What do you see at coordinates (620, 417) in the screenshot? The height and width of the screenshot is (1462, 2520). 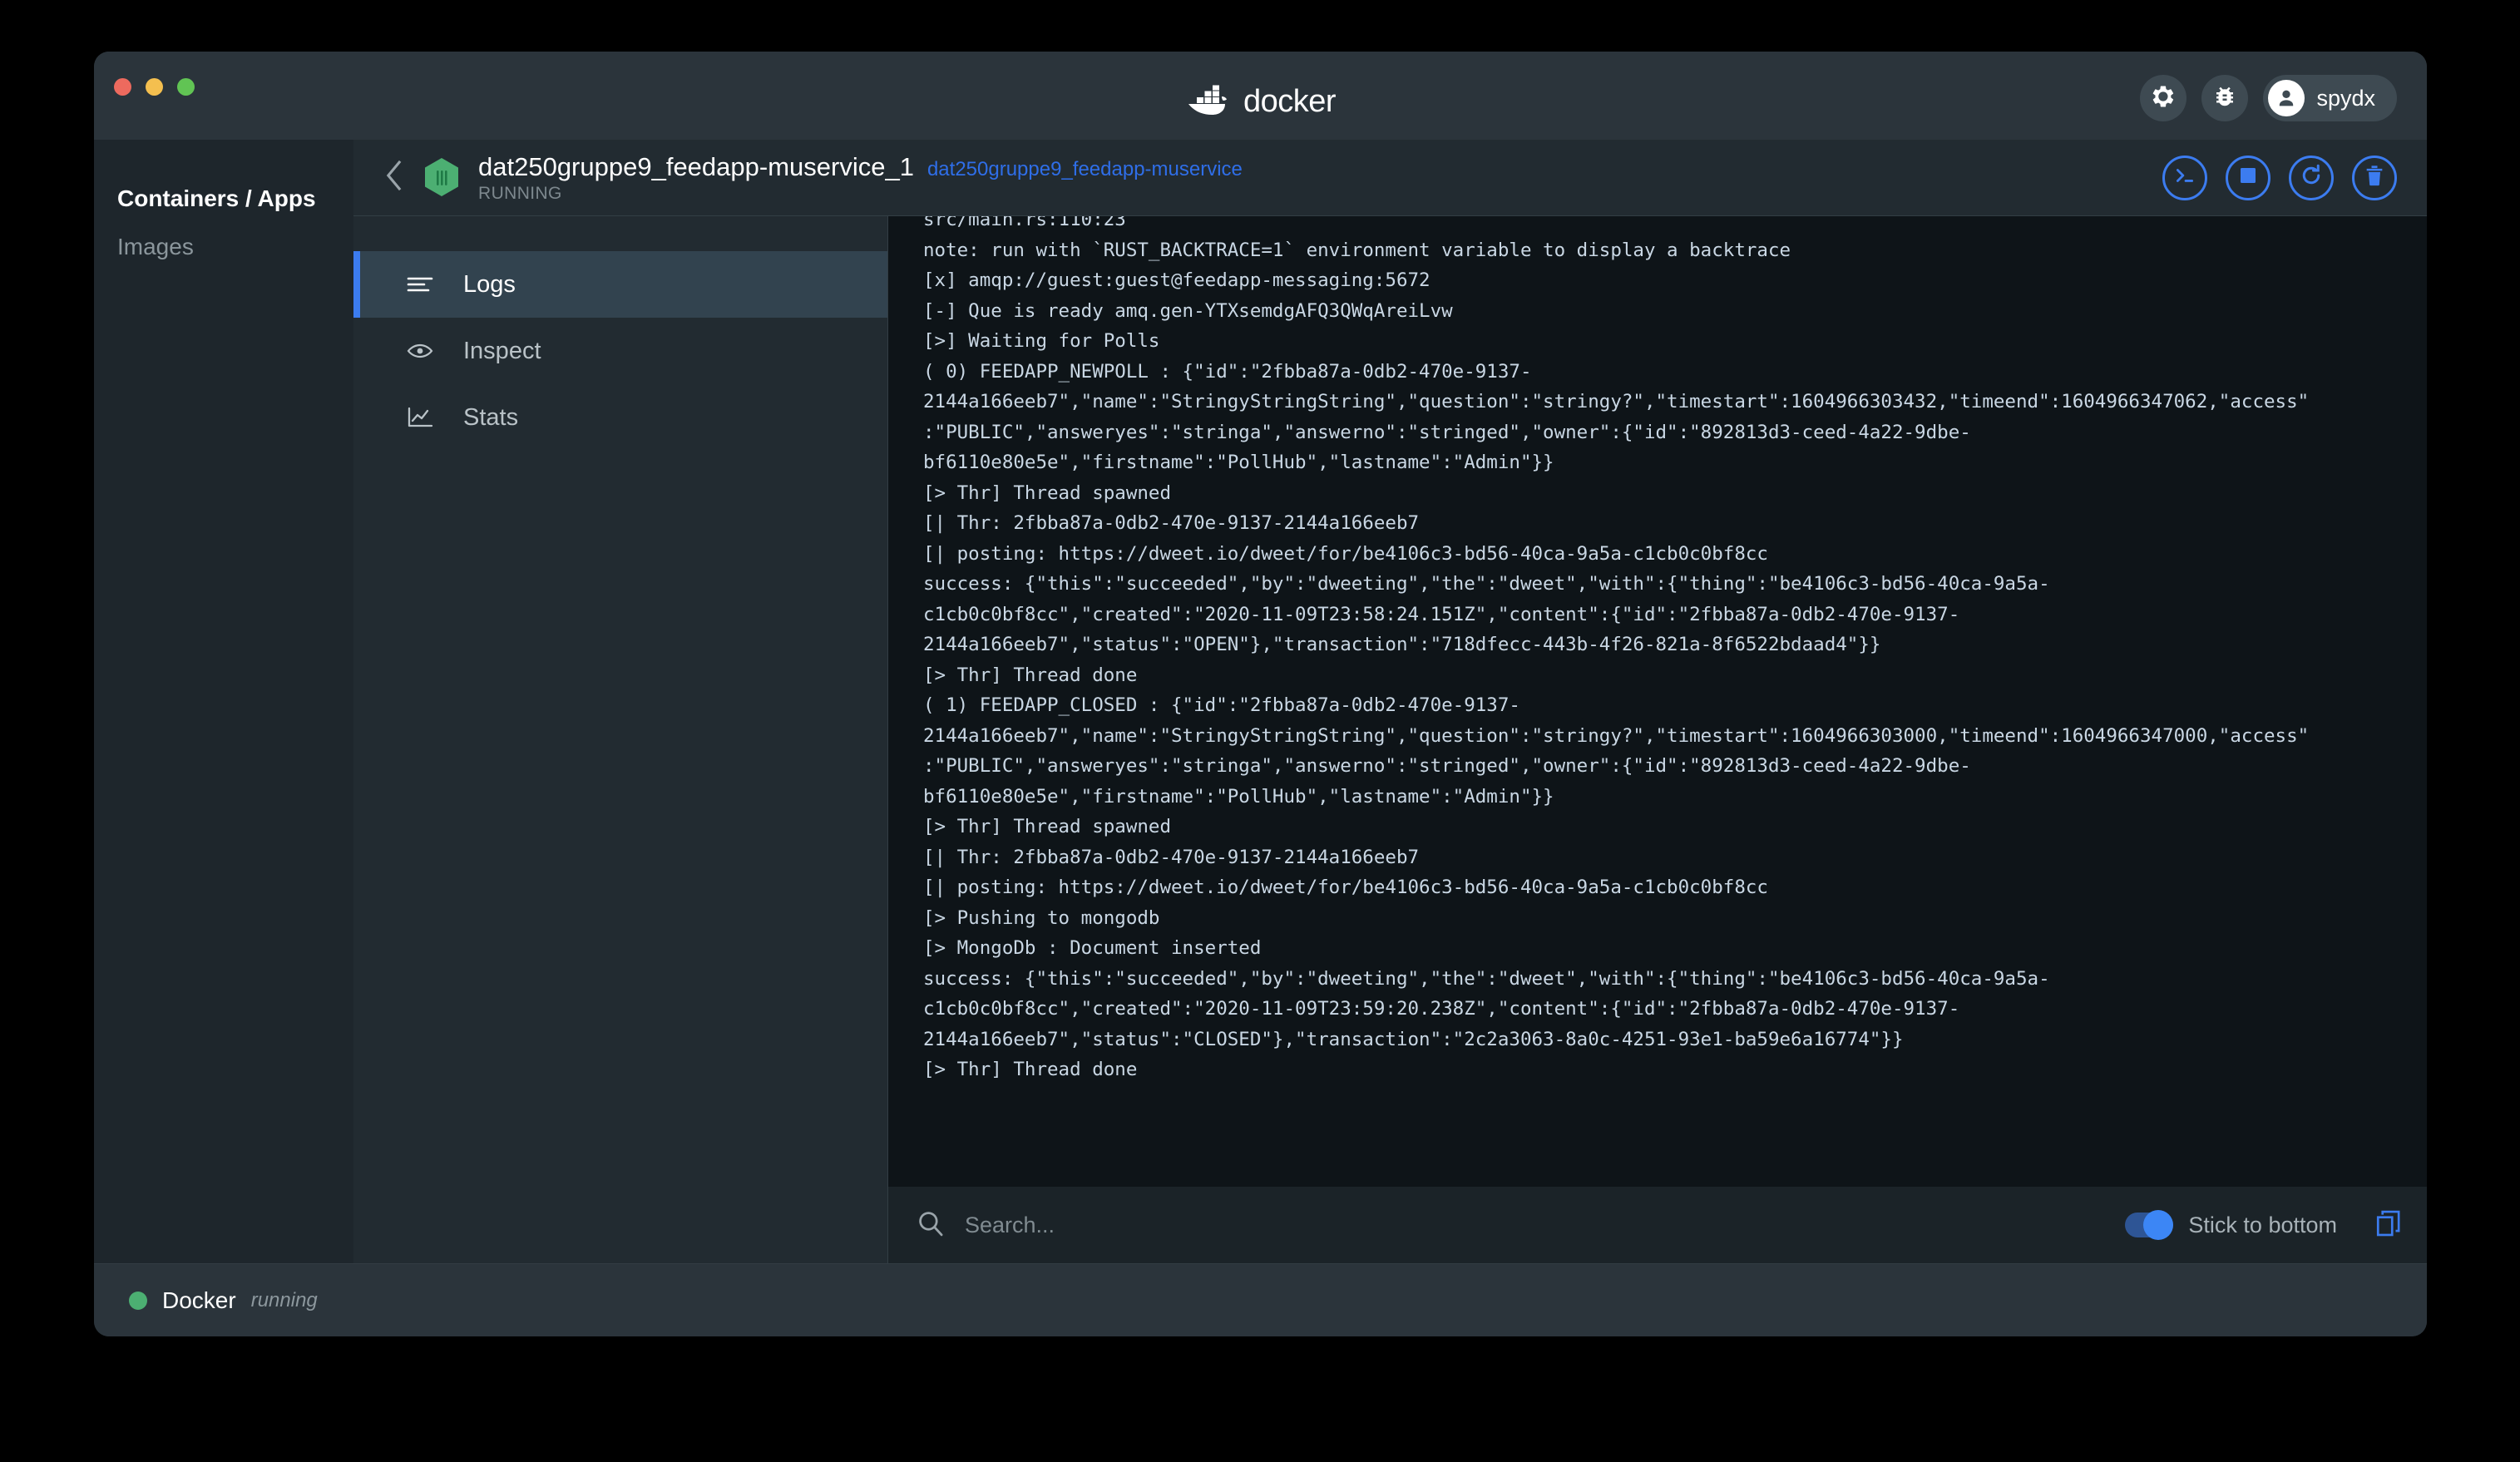 I see `tab-stats: Stats` at bounding box center [620, 417].